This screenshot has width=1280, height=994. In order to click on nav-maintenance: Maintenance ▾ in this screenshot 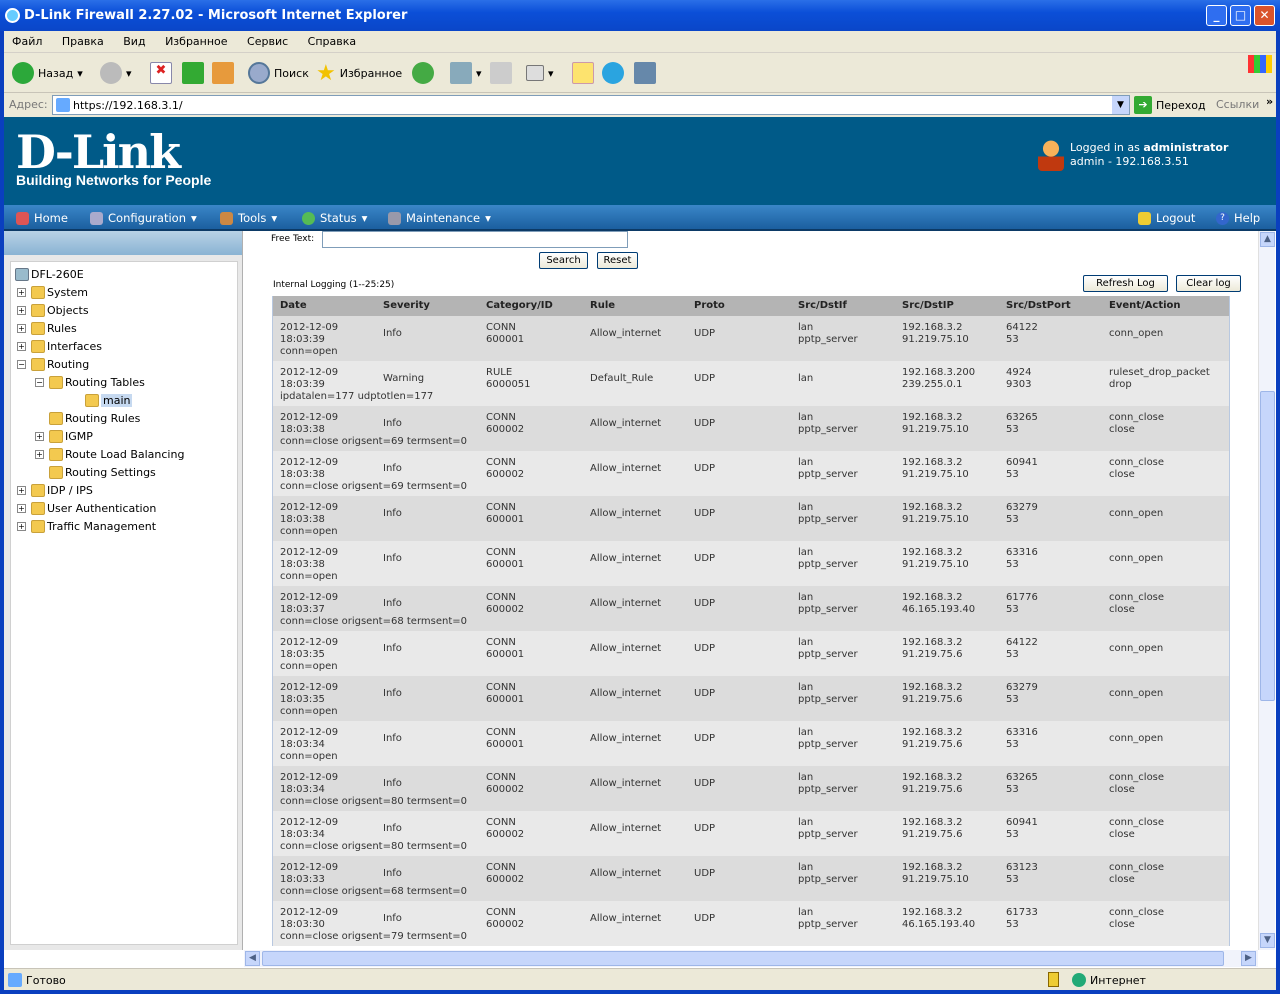, I will do `click(439, 218)`.